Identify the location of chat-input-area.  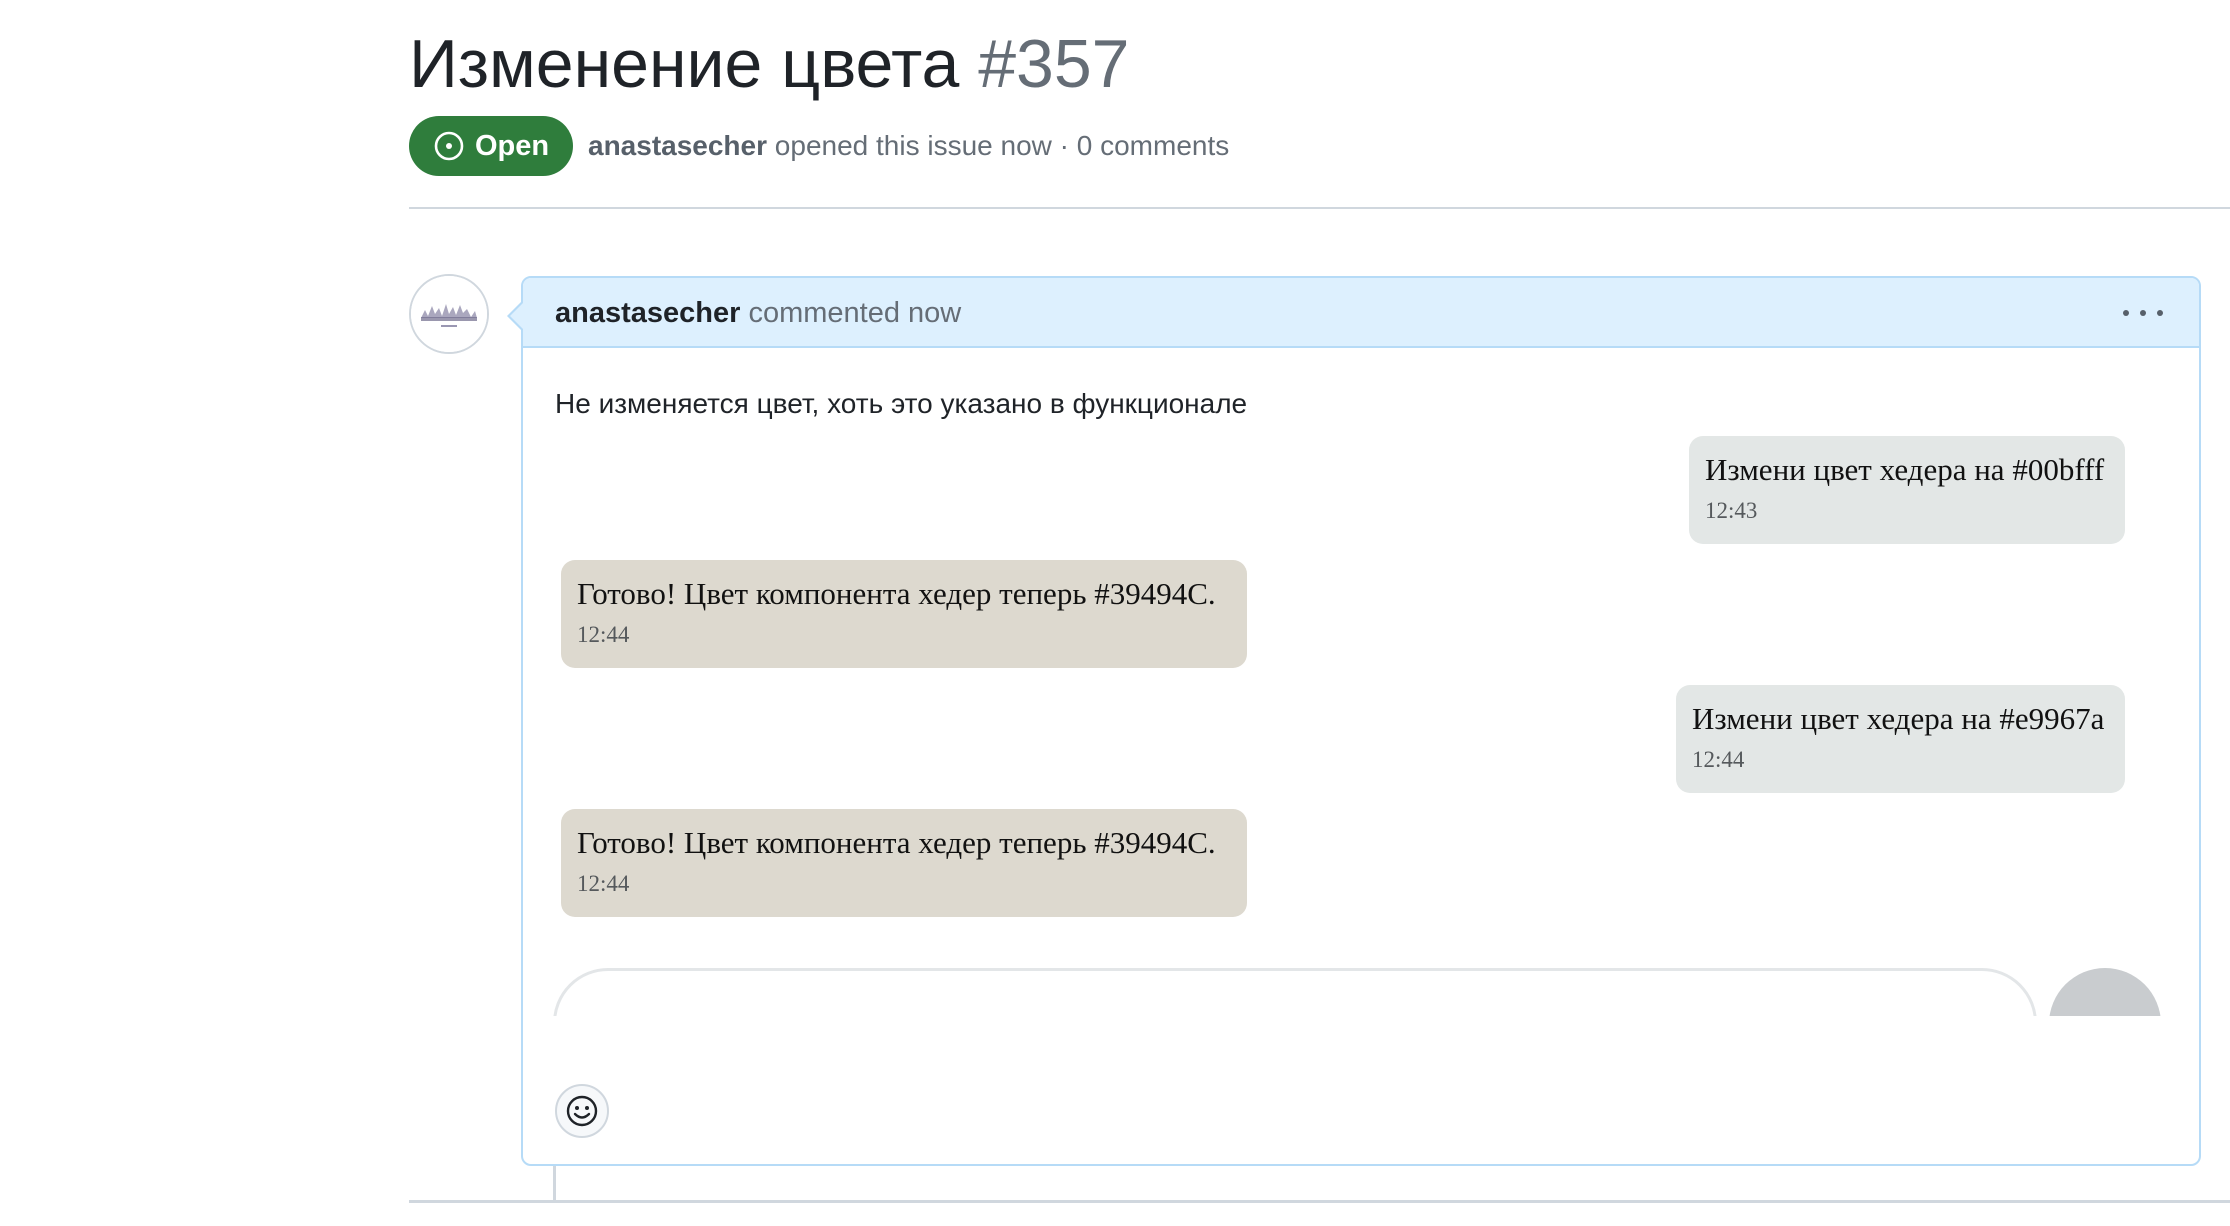
(1361, 992).